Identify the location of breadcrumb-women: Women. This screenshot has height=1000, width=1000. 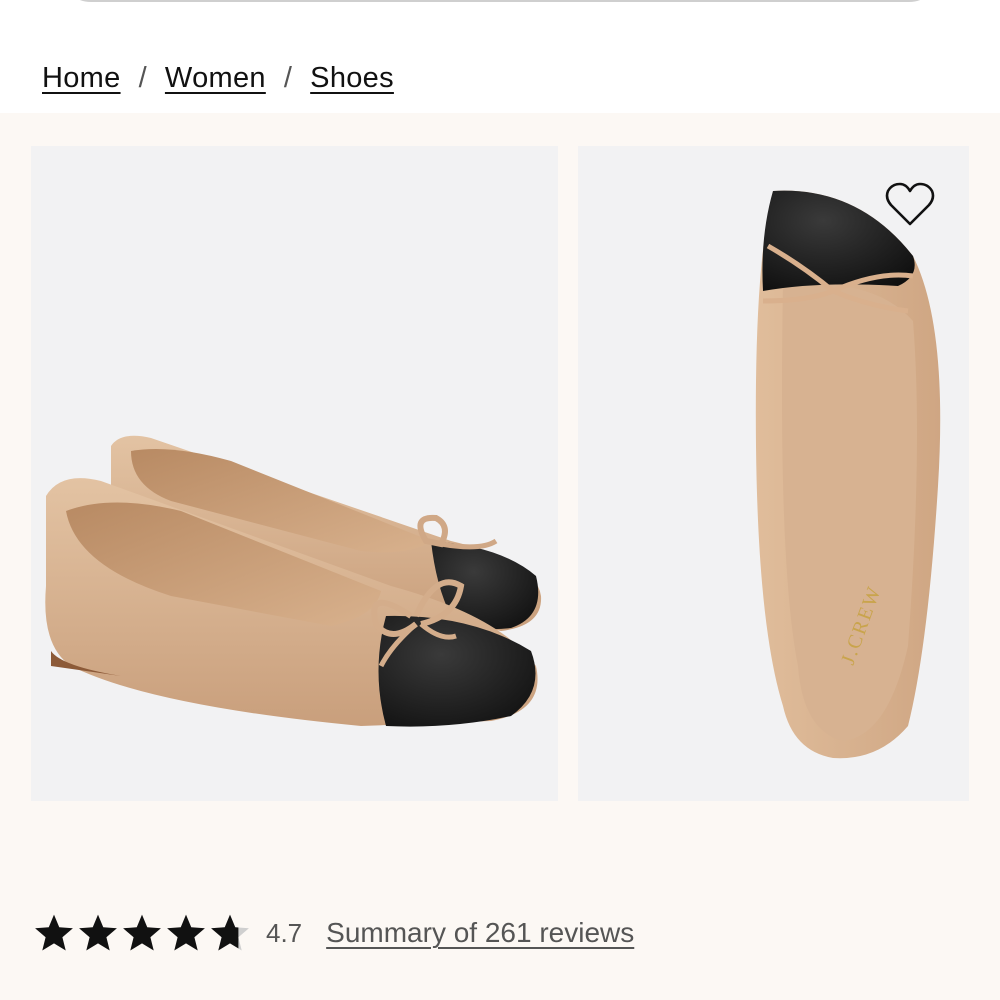
(215, 78).